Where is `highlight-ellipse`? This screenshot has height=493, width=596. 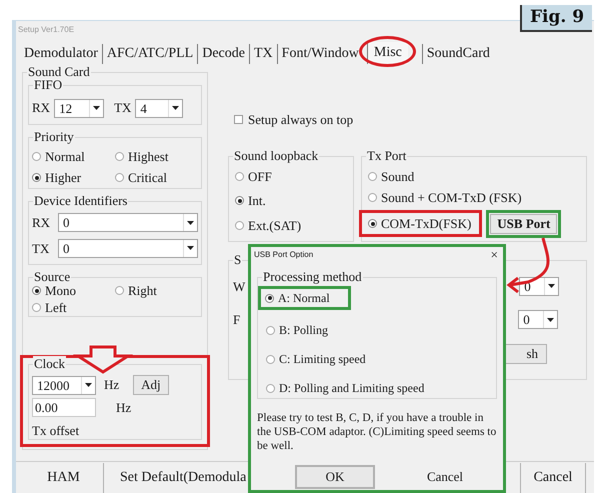
highlight-ellipse is located at coordinates (387, 51).